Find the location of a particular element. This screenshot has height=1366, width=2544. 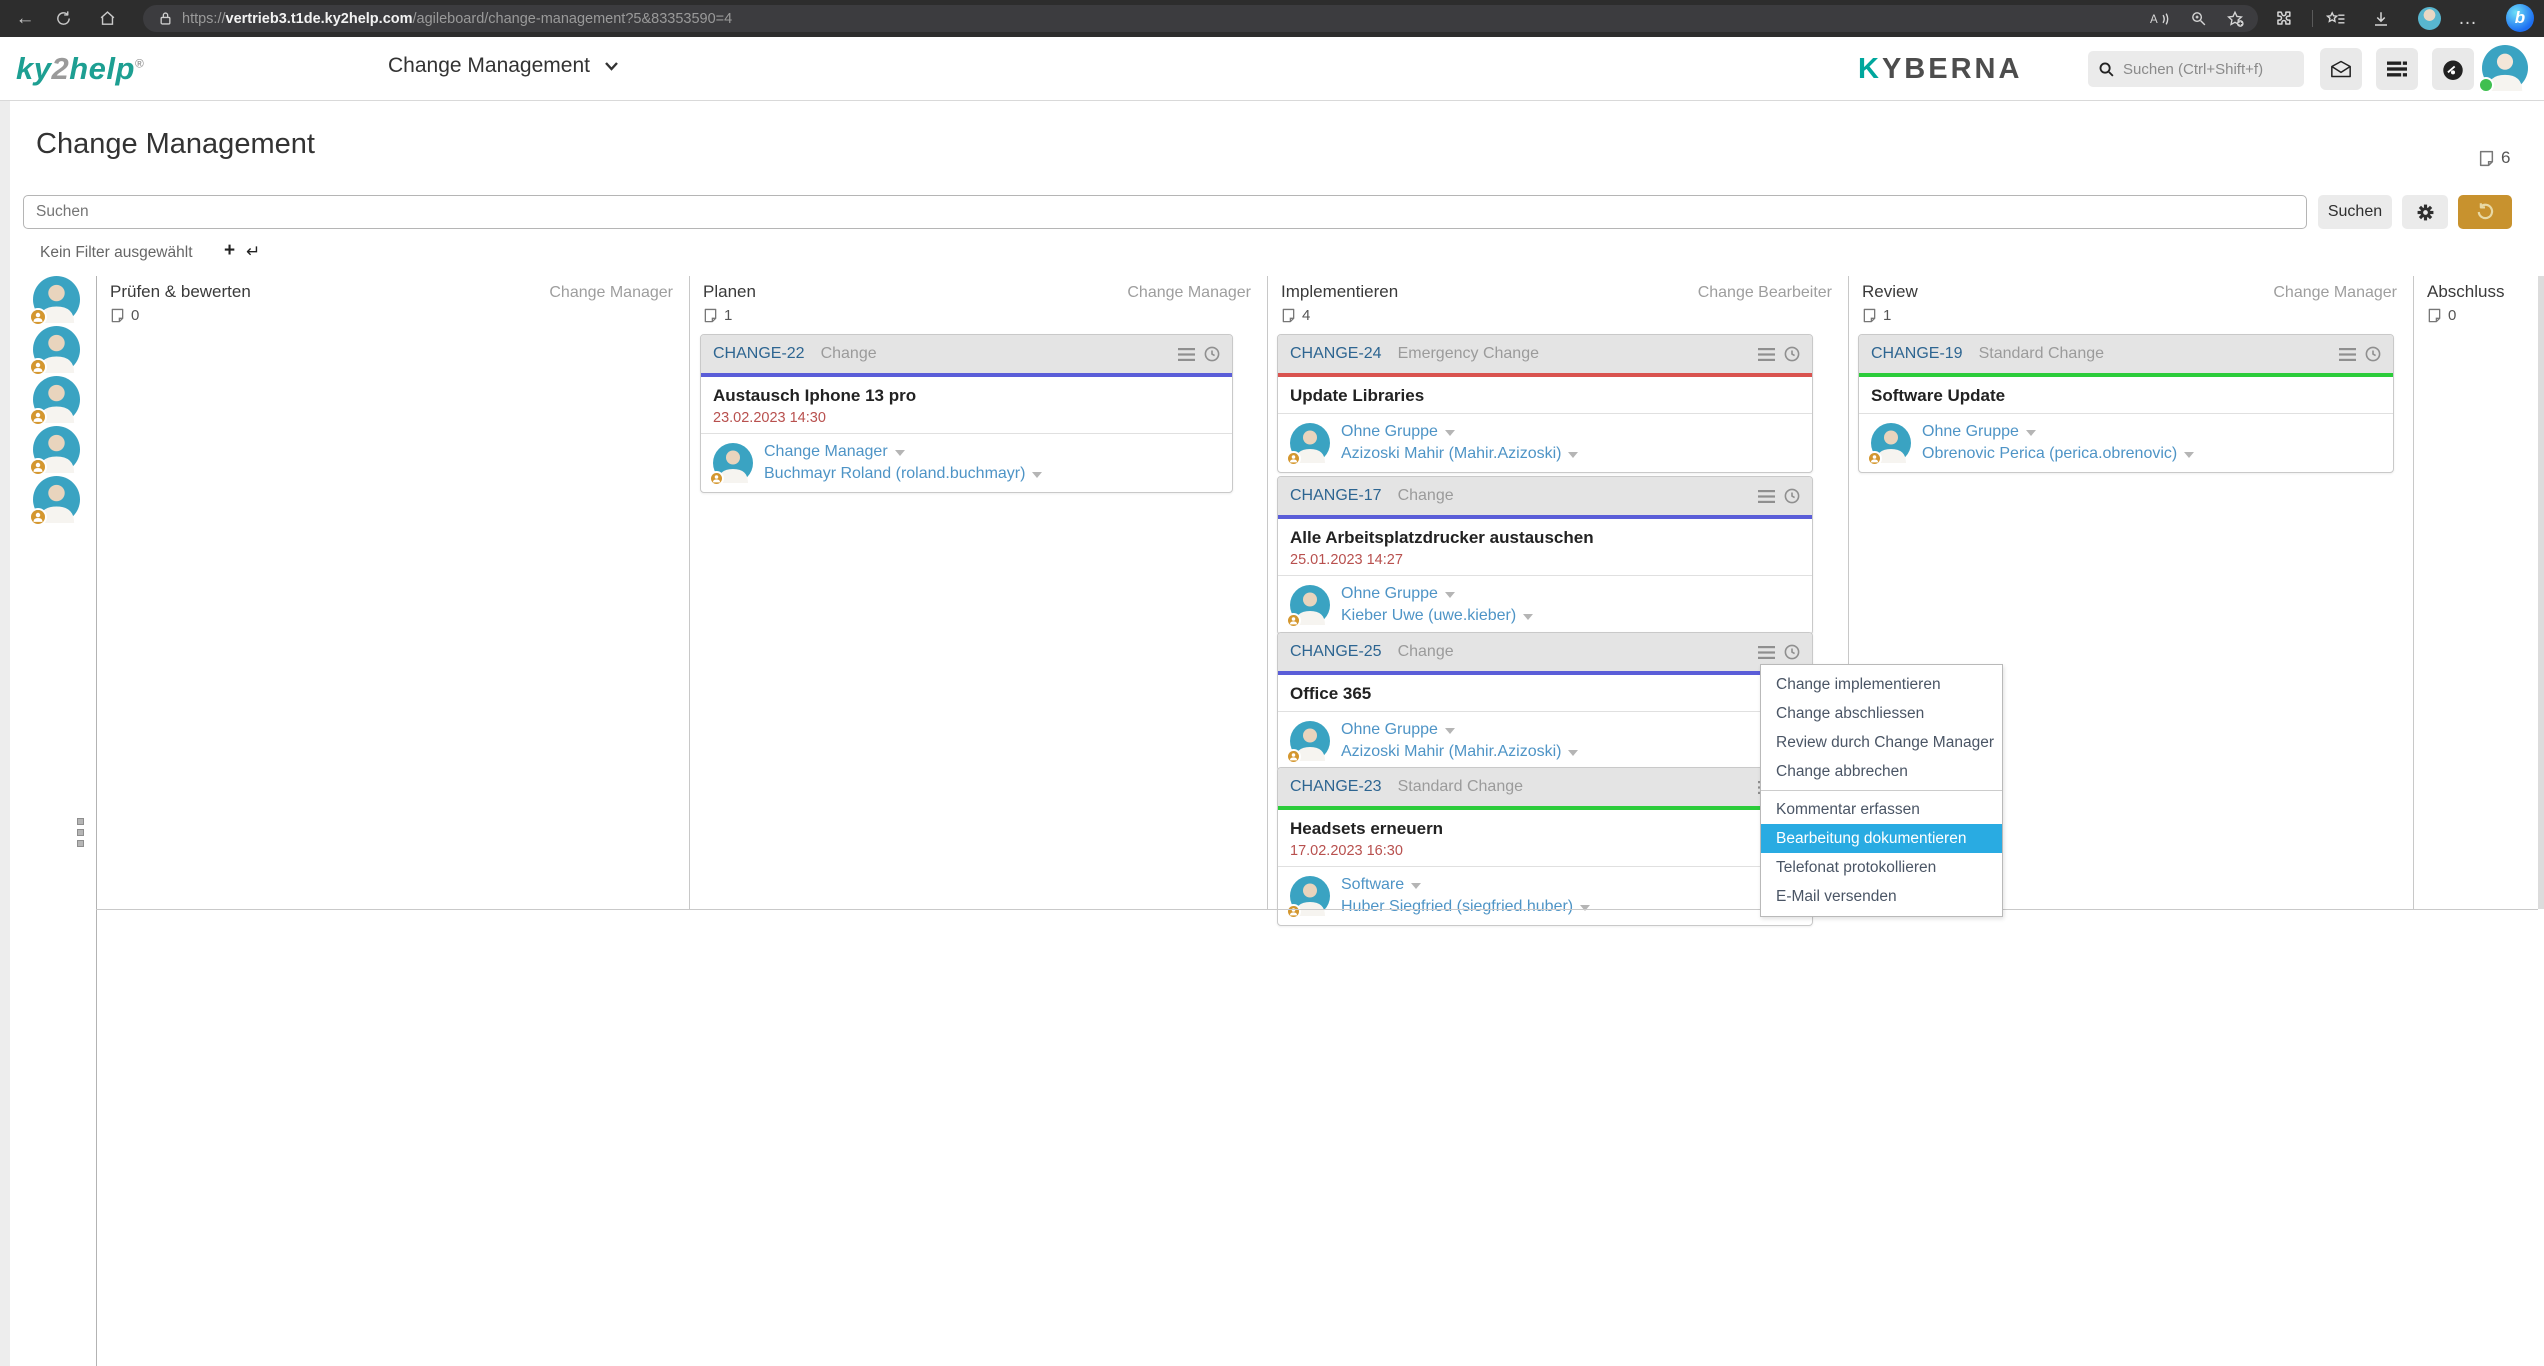

column-role: Change Manager is located at coordinates (611, 292).